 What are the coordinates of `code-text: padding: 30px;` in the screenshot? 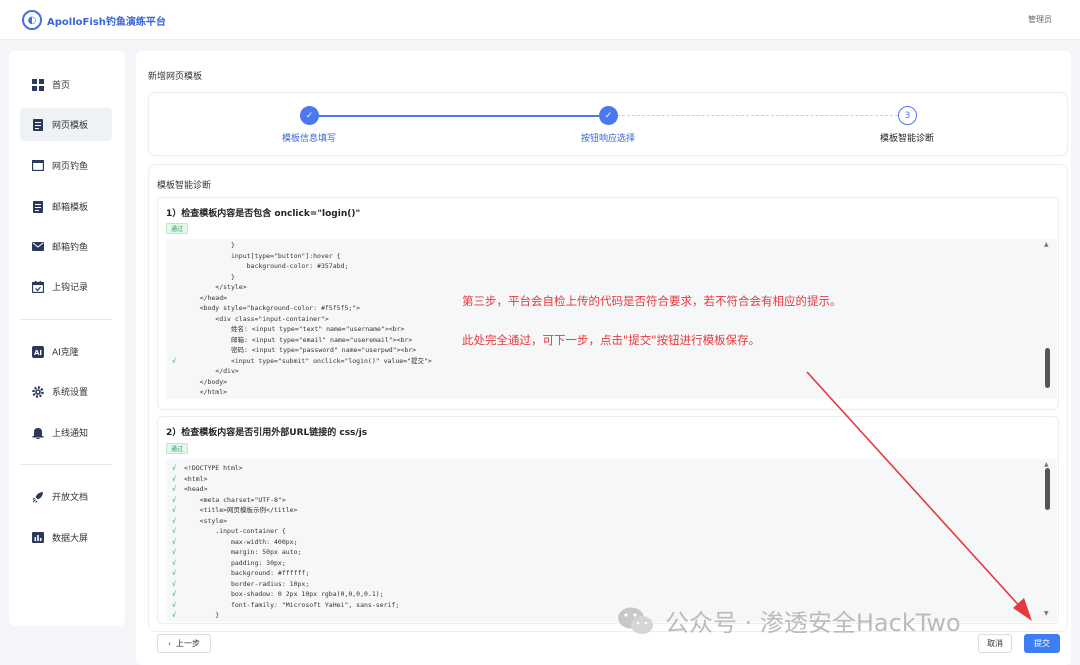 It's located at (235, 562).